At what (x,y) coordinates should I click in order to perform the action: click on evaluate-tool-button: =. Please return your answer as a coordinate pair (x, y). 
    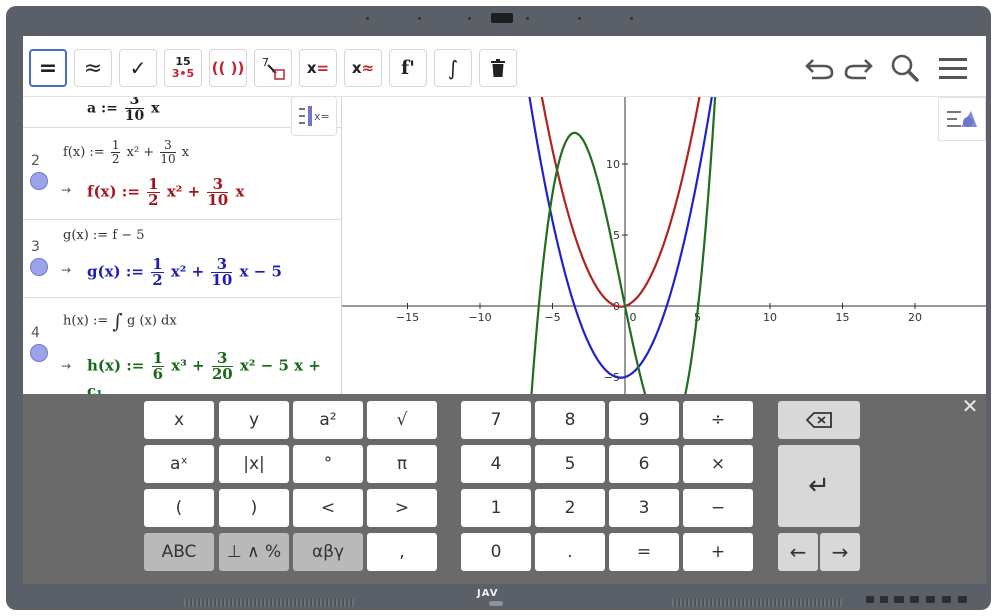
    Looking at the image, I should click on (48, 68).